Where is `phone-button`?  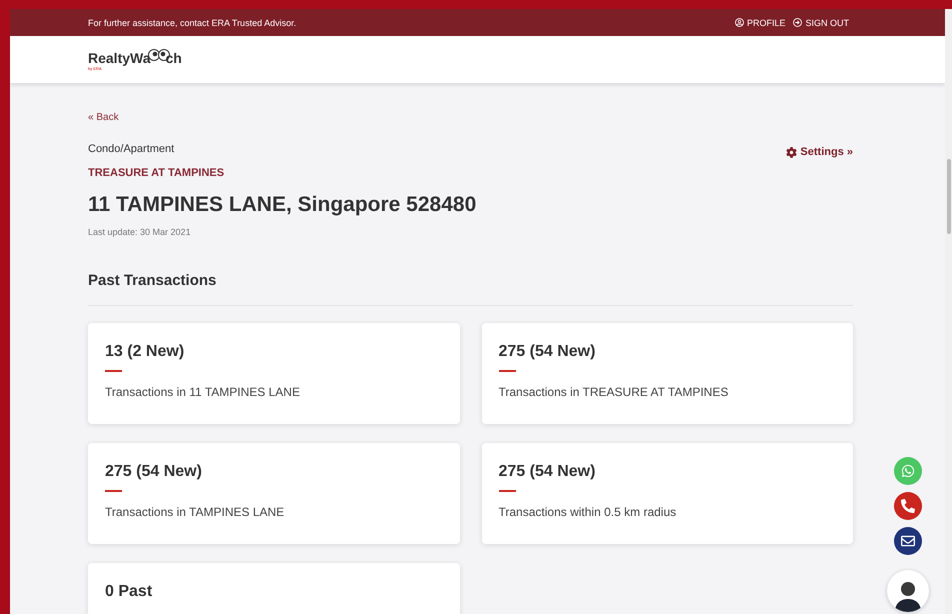
phone-button is located at coordinates (908, 506).